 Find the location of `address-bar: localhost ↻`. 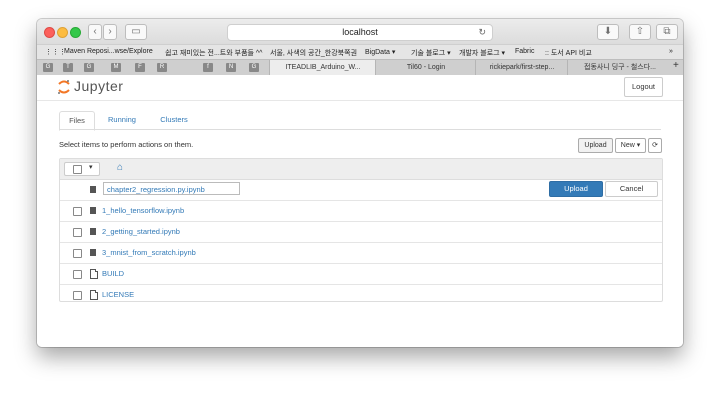

address-bar: localhost ↻ is located at coordinates (360, 32).